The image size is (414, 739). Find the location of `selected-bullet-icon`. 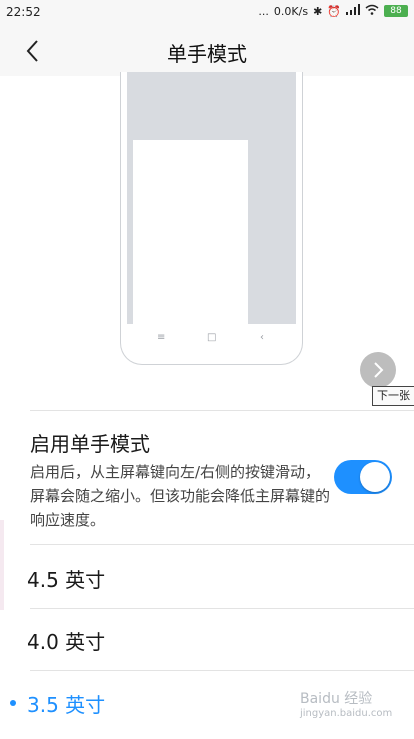

selected-bullet-icon is located at coordinates (13, 703).